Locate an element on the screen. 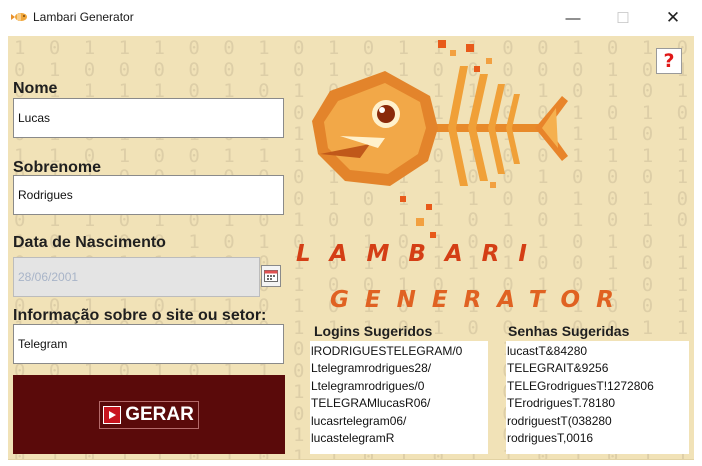 Image resolution: width=702 pixels, height=466 pixels. help-button: ? is located at coordinates (669, 61).